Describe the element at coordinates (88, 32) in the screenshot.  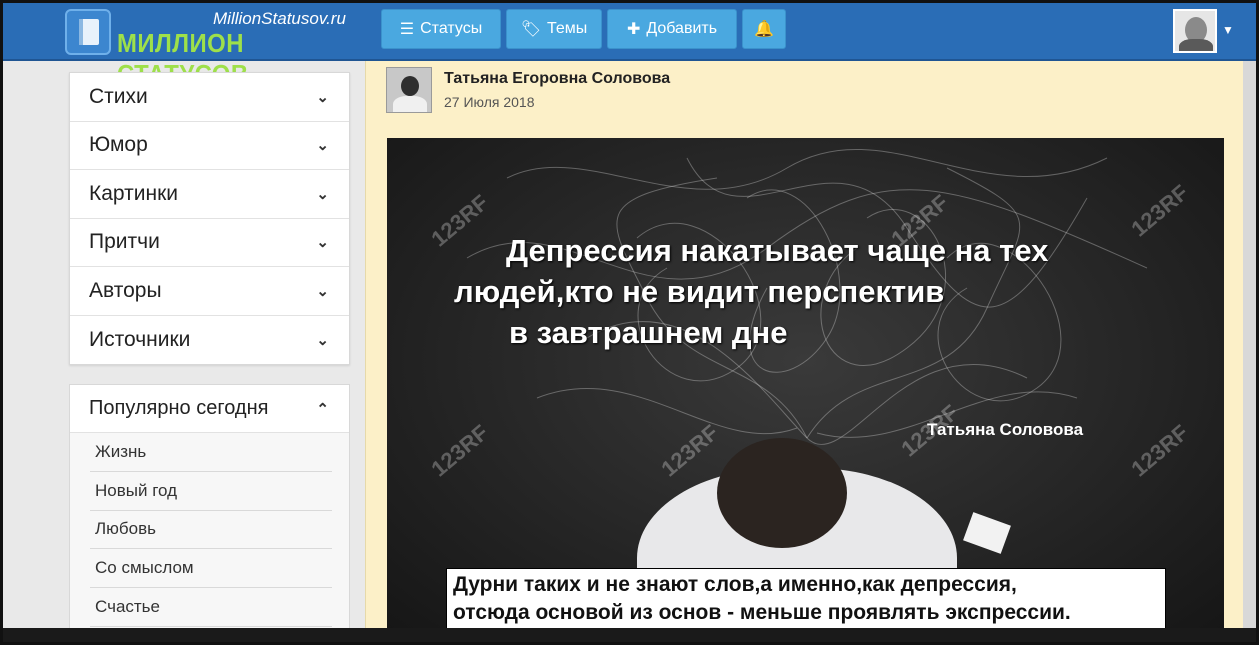
I see `book-icon` at that location.